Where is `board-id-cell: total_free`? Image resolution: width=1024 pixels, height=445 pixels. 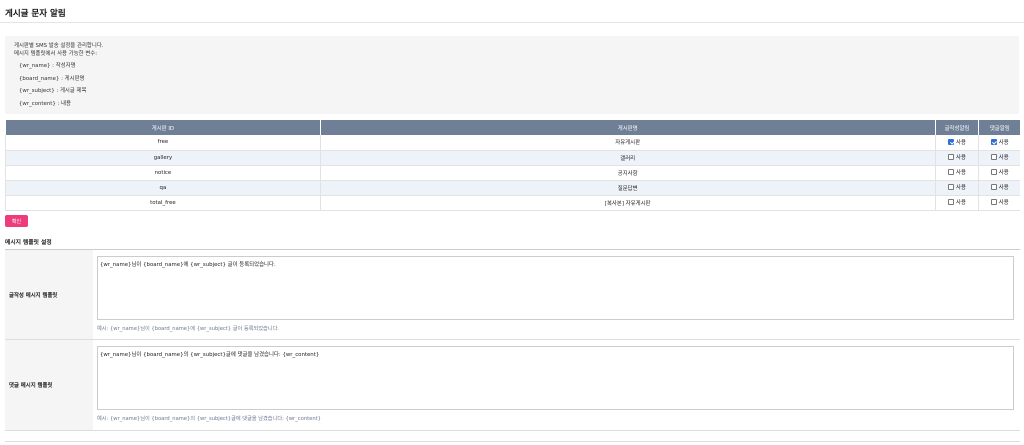
board-id-cell: total_free is located at coordinates (163, 203).